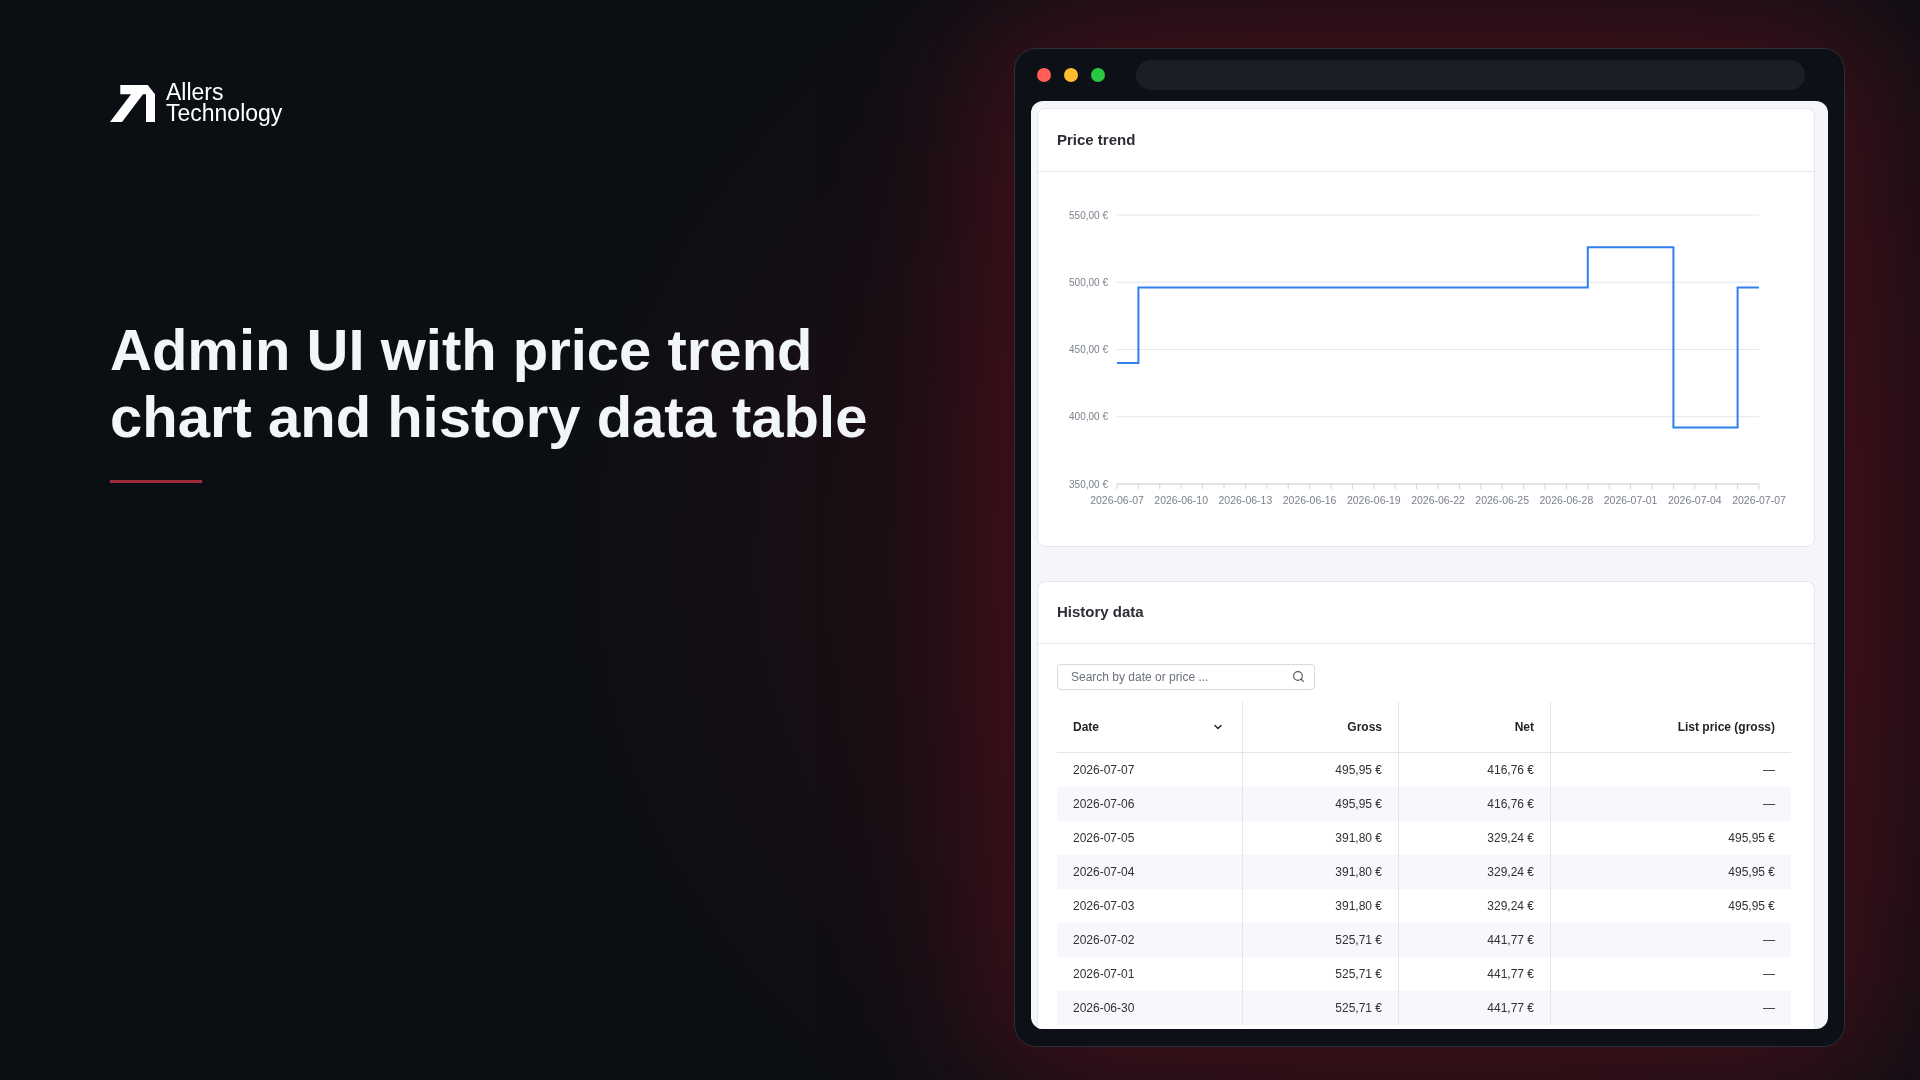 The image size is (1920, 1080). Describe the element at coordinates (1088, 215) in the screenshot. I see `axis-label: 550,00 €` at that location.